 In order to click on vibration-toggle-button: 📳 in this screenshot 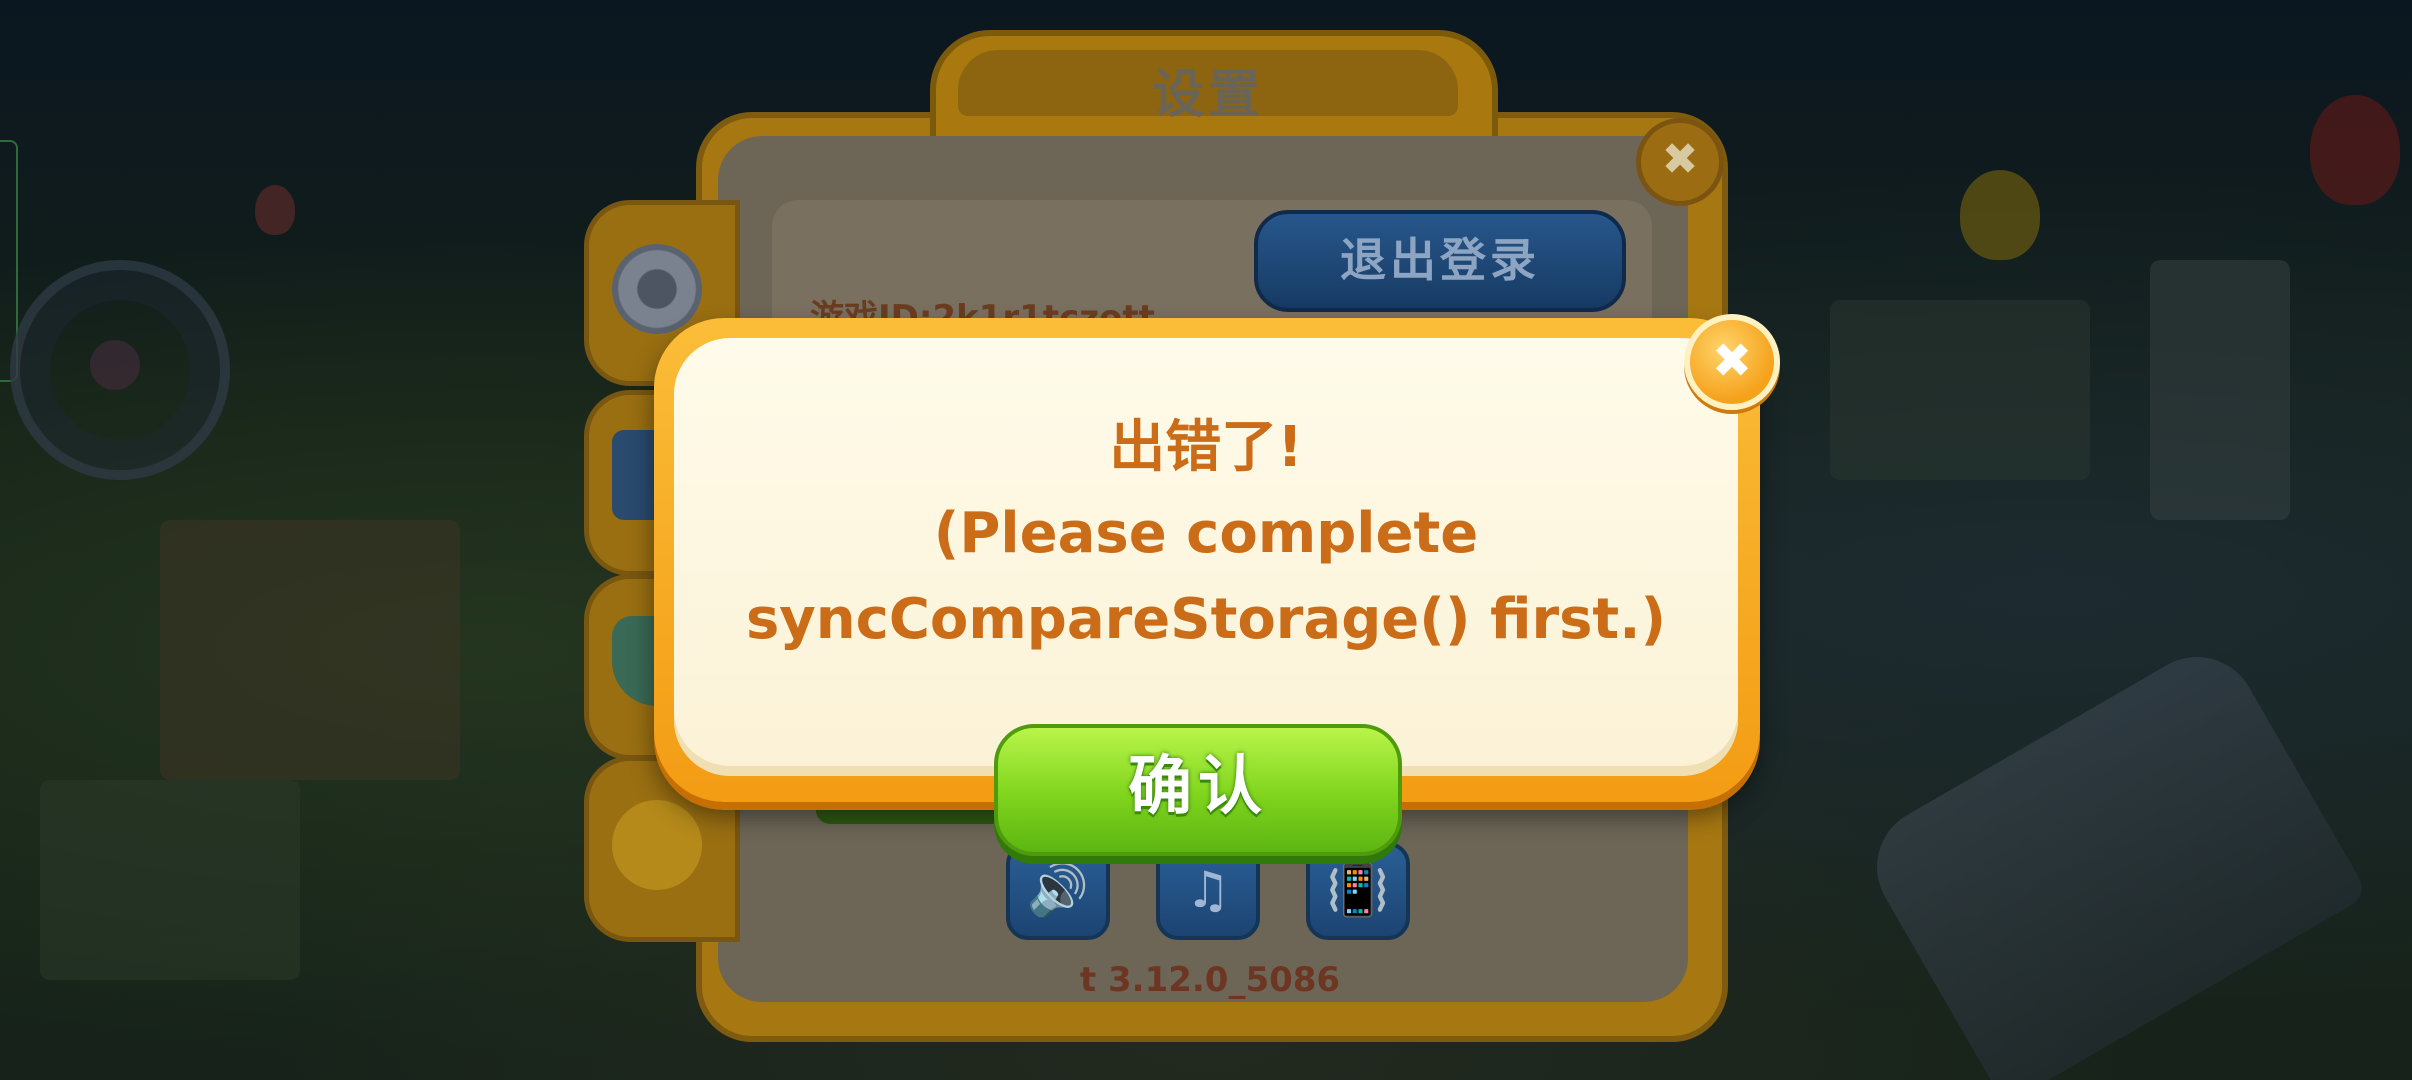, I will do `click(1358, 891)`.